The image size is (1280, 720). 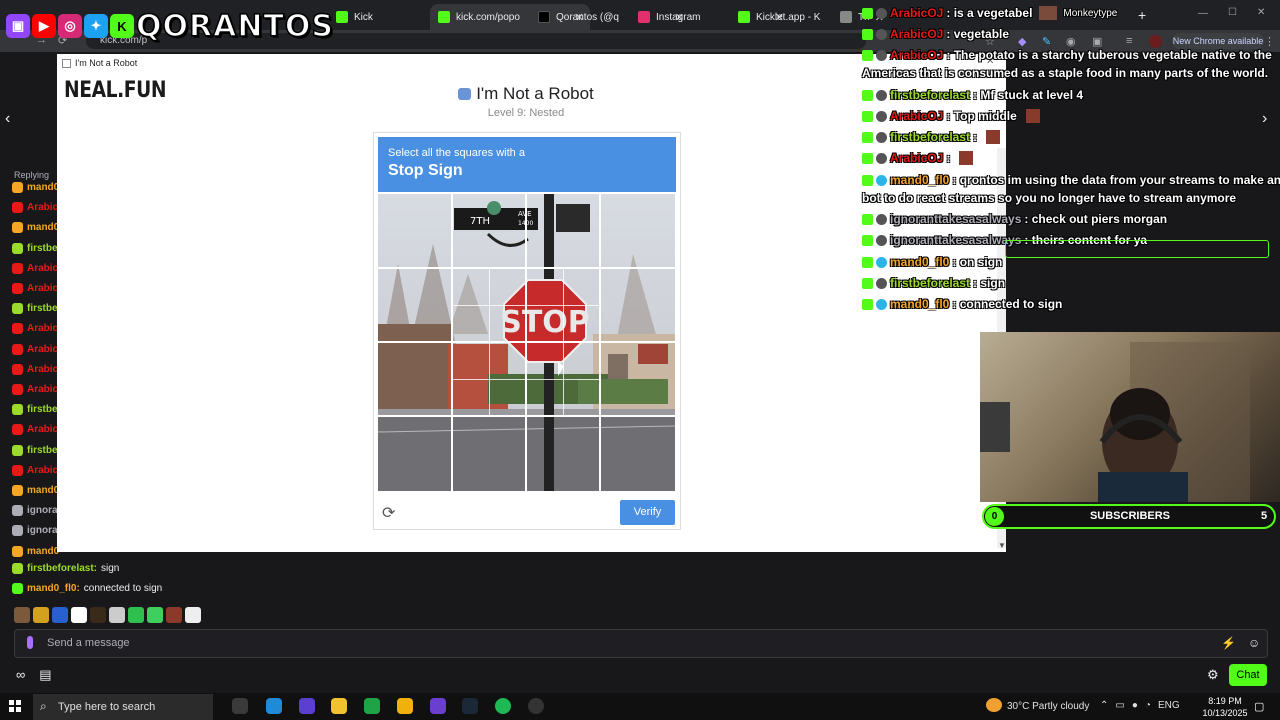 I want to click on captcha-image-grid: 7TH AVE 1400 STOP, so click(x=526, y=342).